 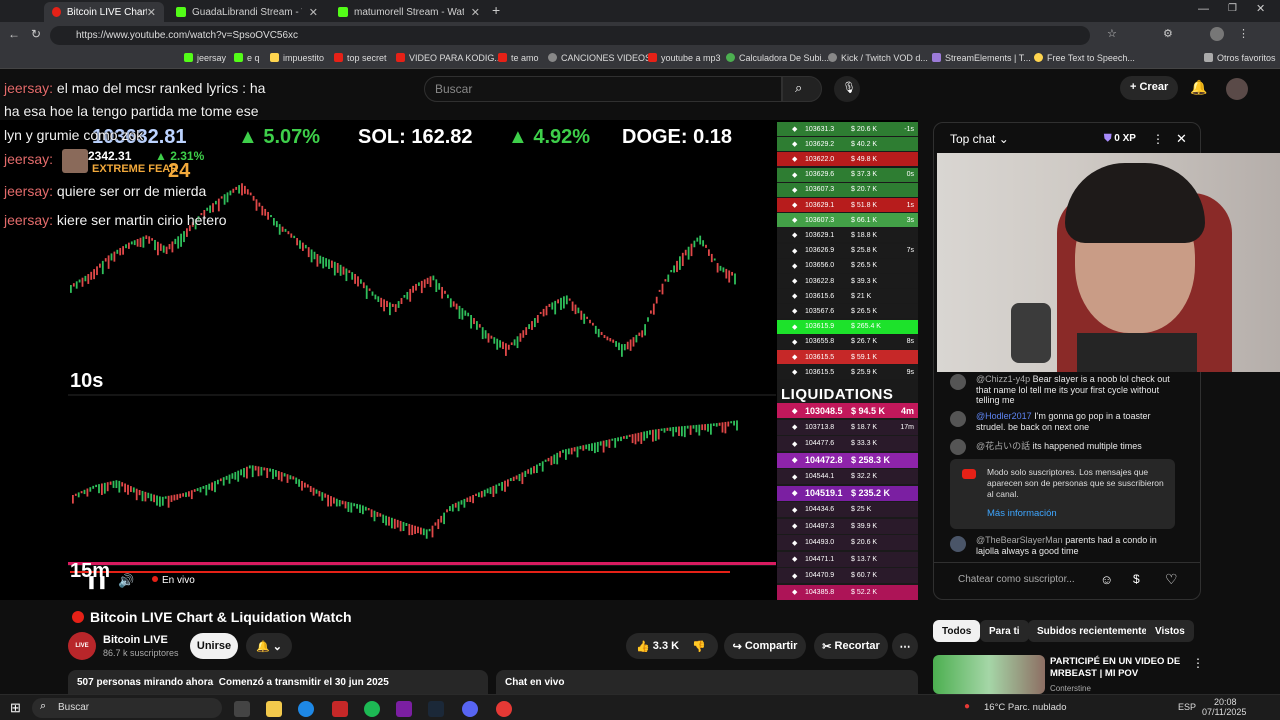 I want to click on voice-app-icon, so click(x=340, y=709).